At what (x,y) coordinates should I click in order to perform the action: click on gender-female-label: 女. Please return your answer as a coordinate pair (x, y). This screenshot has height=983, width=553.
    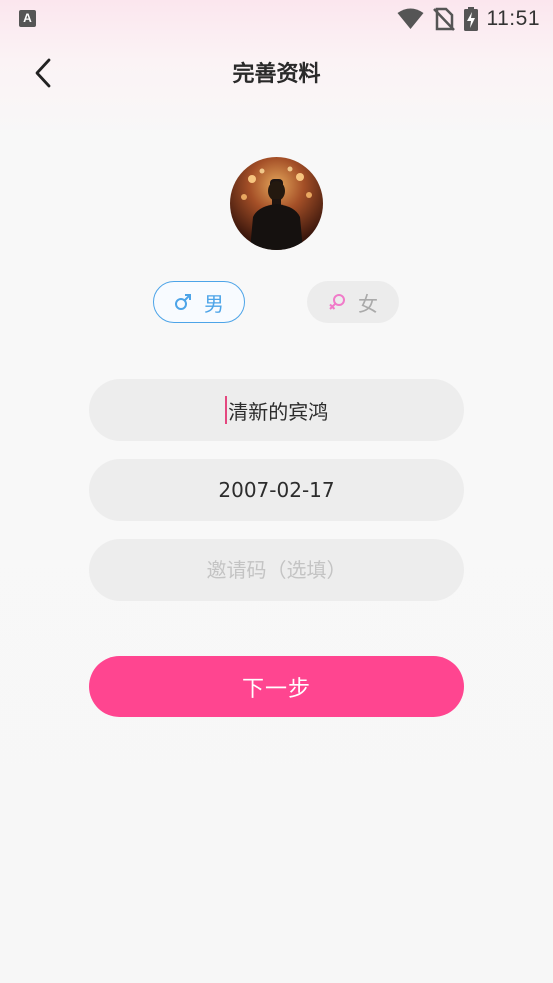
    Looking at the image, I should click on (368, 303).